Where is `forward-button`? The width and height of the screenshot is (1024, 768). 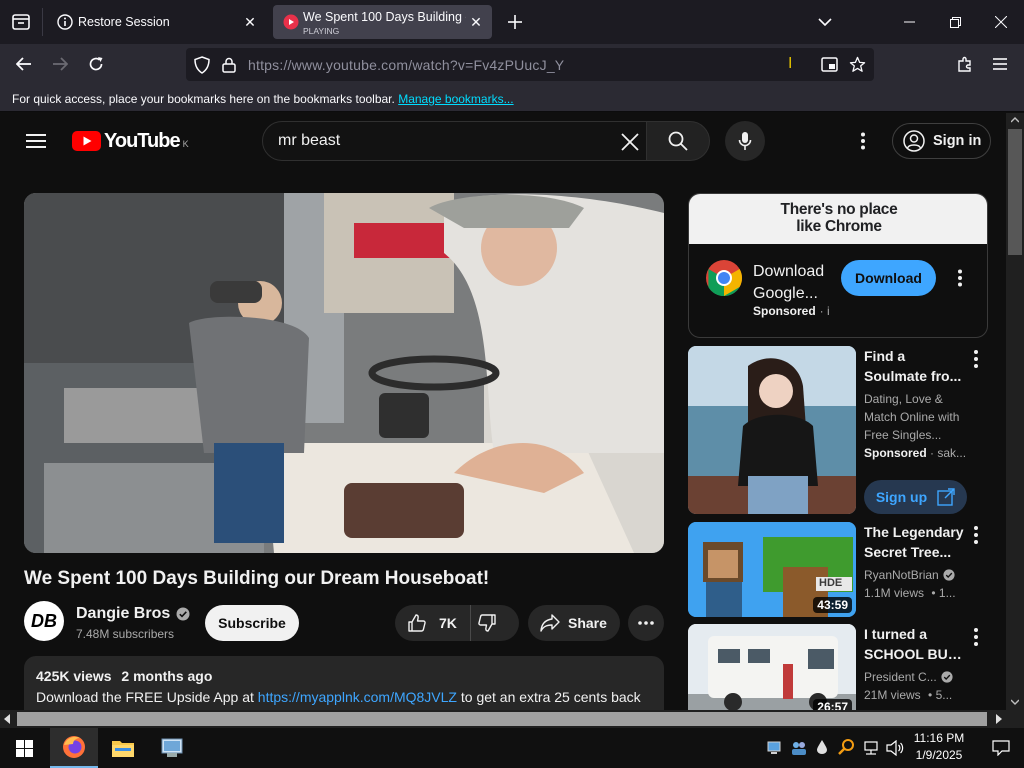 forward-button is located at coordinates (60, 64).